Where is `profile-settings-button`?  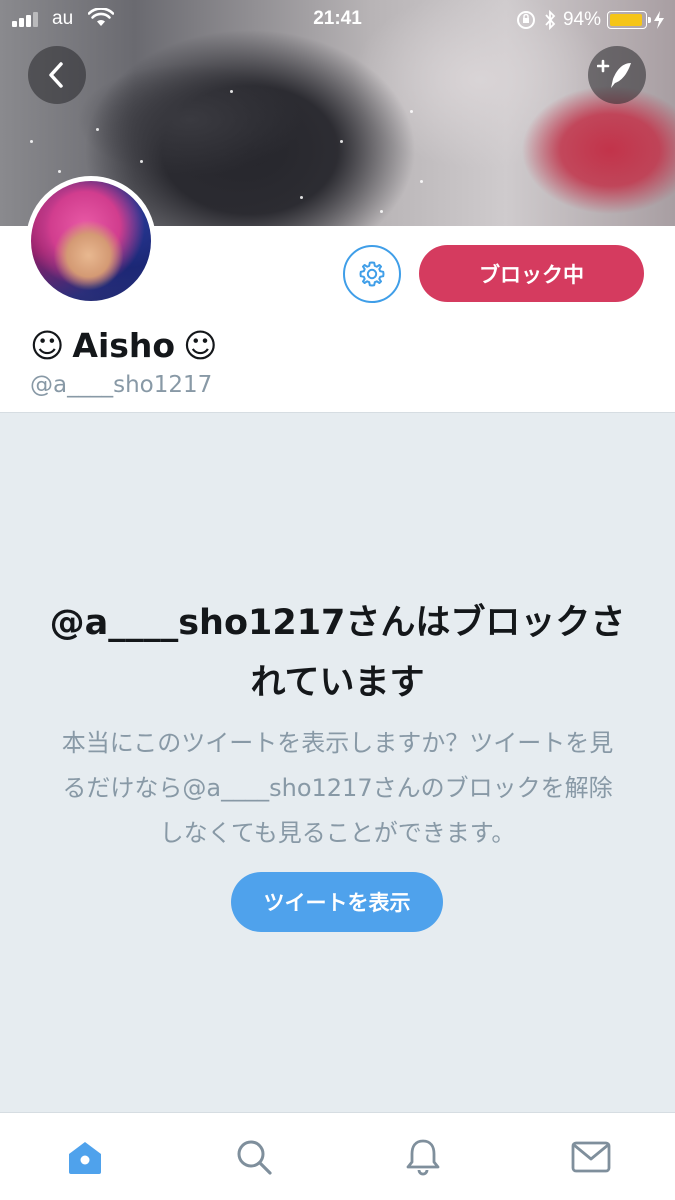
profile-settings-button is located at coordinates (372, 274).